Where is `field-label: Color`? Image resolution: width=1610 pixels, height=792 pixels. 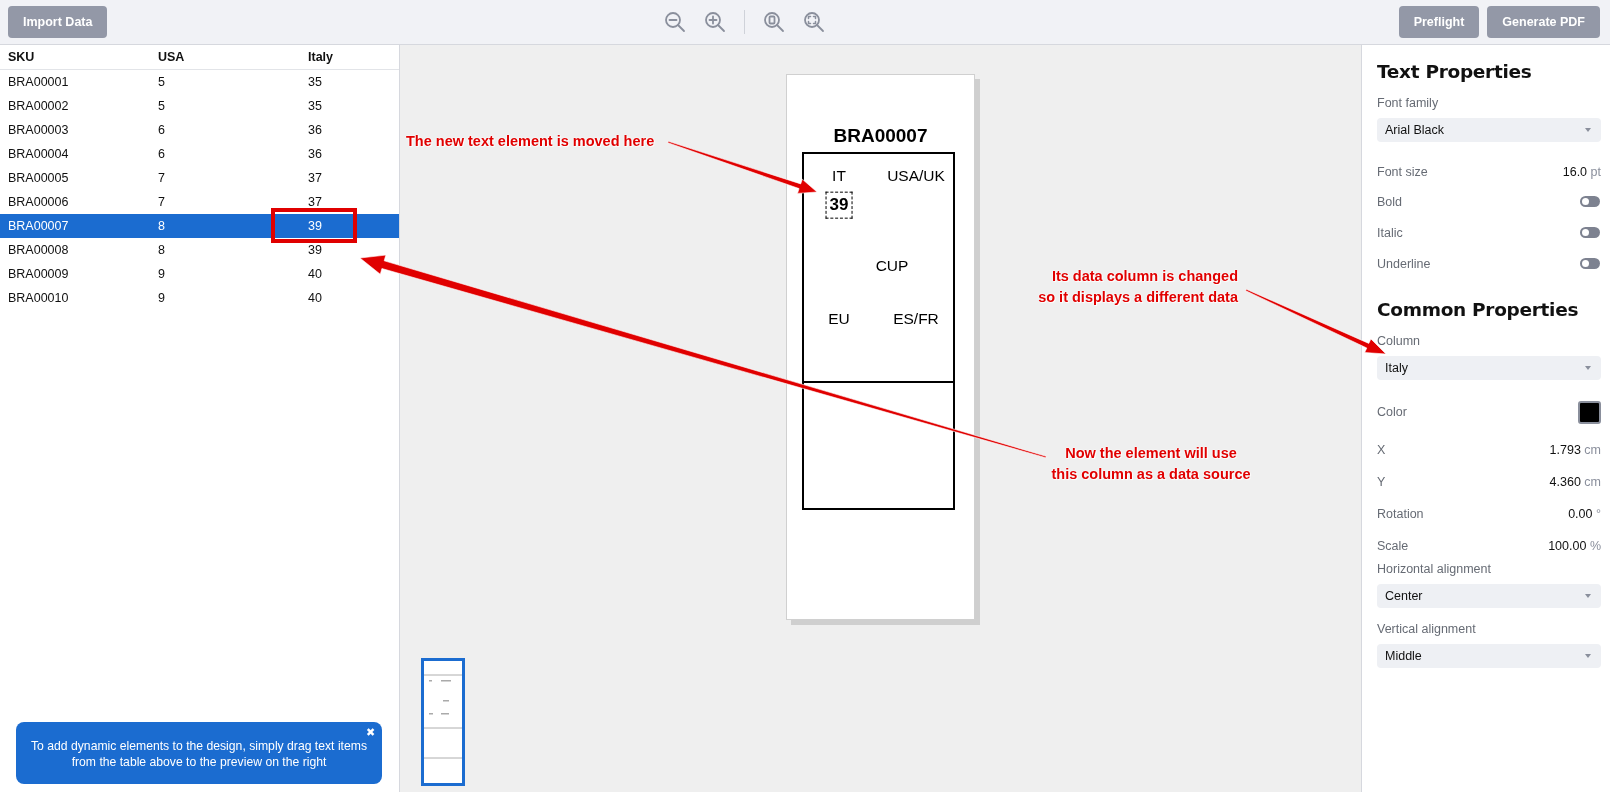 field-label: Color is located at coordinates (1392, 412).